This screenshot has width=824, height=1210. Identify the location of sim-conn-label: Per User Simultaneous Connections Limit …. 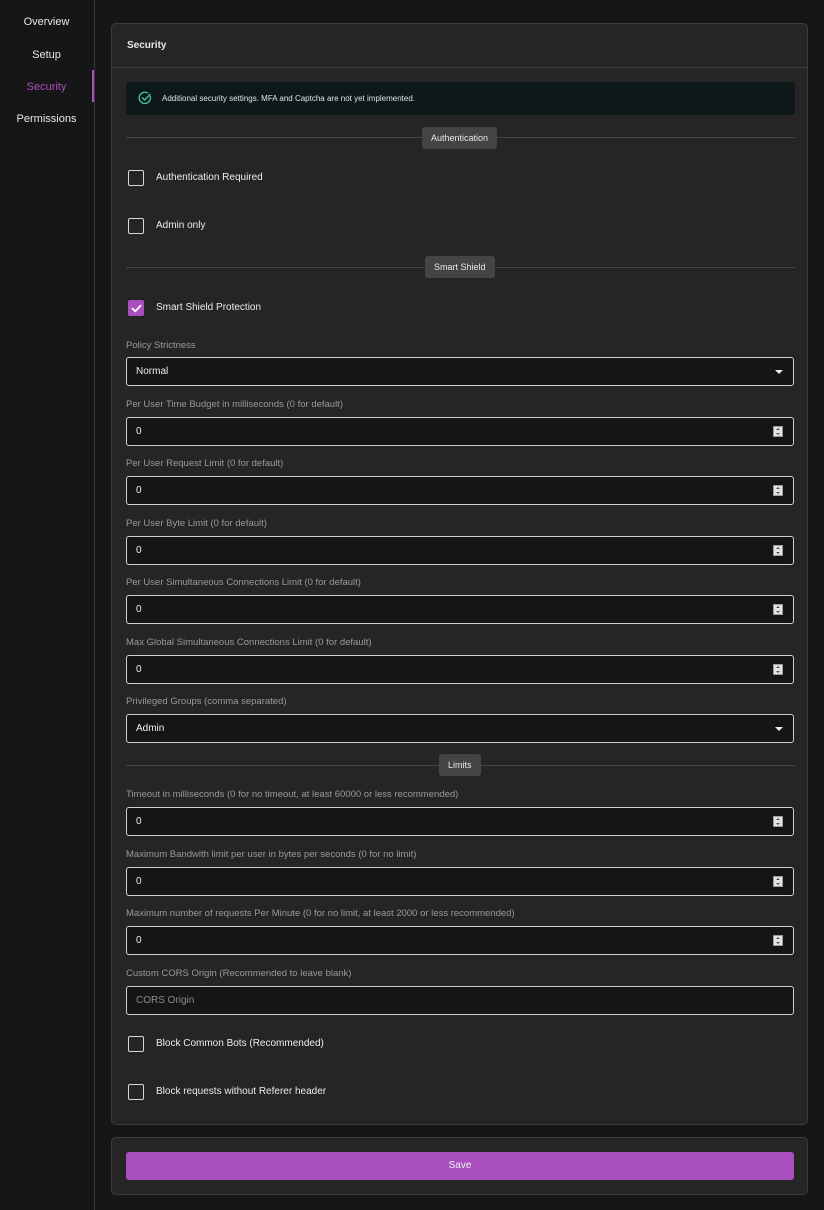
(243, 582).